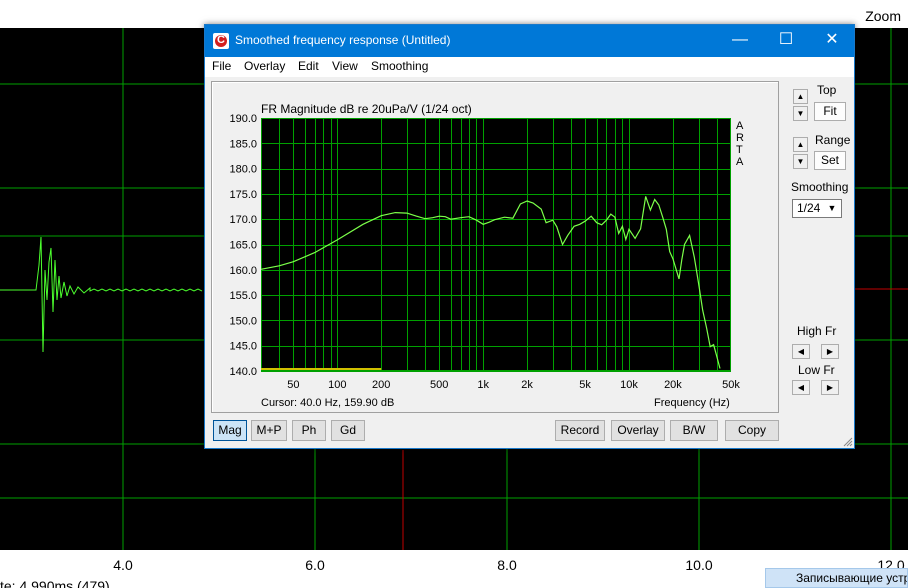 This screenshot has height=588, width=908. Describe the element at coordinates (309, 430) in the screenshot. I see `ph-button: Ph` at that location.